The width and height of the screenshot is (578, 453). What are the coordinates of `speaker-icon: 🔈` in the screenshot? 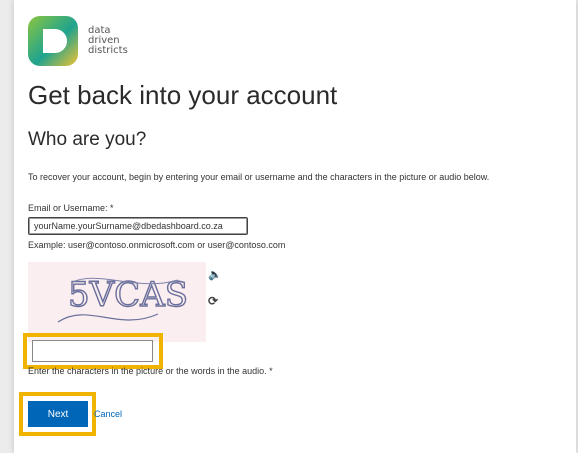 It's located at (215, 274).